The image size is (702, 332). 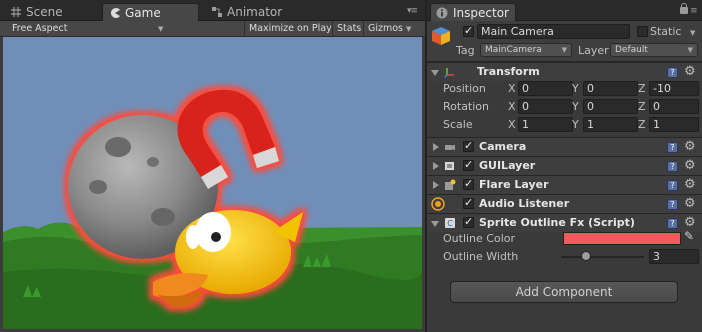 I want to click on tab-scene-label: Scene, so click(x=44, y=12).